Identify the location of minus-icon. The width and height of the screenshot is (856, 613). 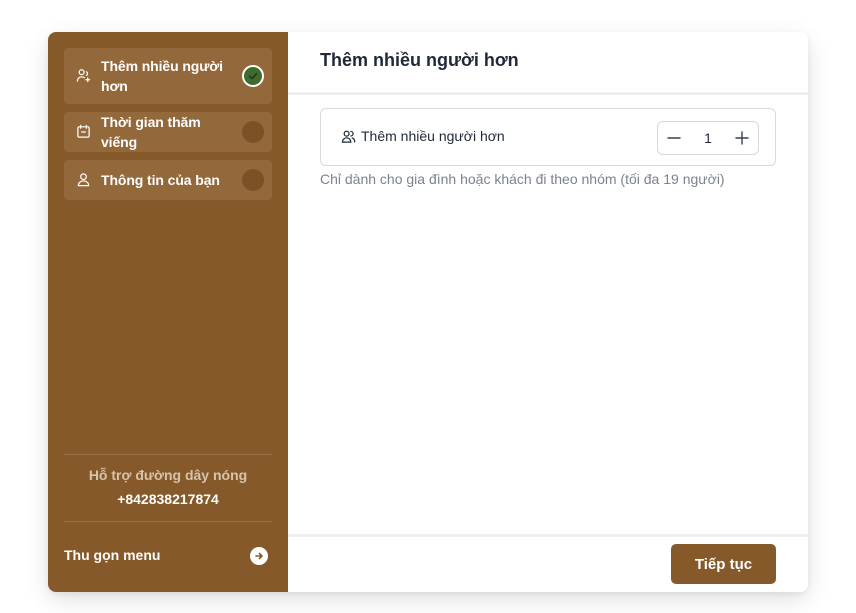
(674, 138).